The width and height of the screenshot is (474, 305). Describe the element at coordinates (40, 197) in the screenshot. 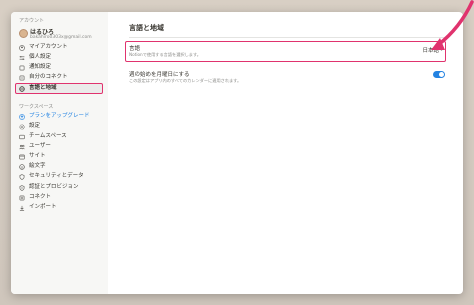

I see `sidebar-item-label: コネクト` at that location.